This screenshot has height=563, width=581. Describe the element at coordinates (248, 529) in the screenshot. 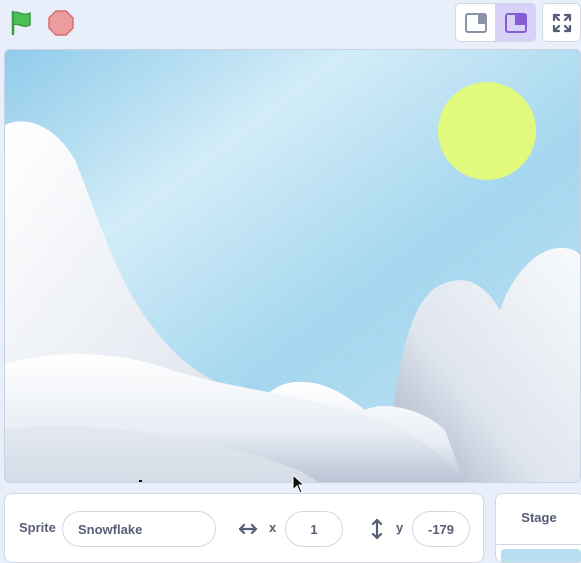

I see `horizontal-arrows-icon` at that location.